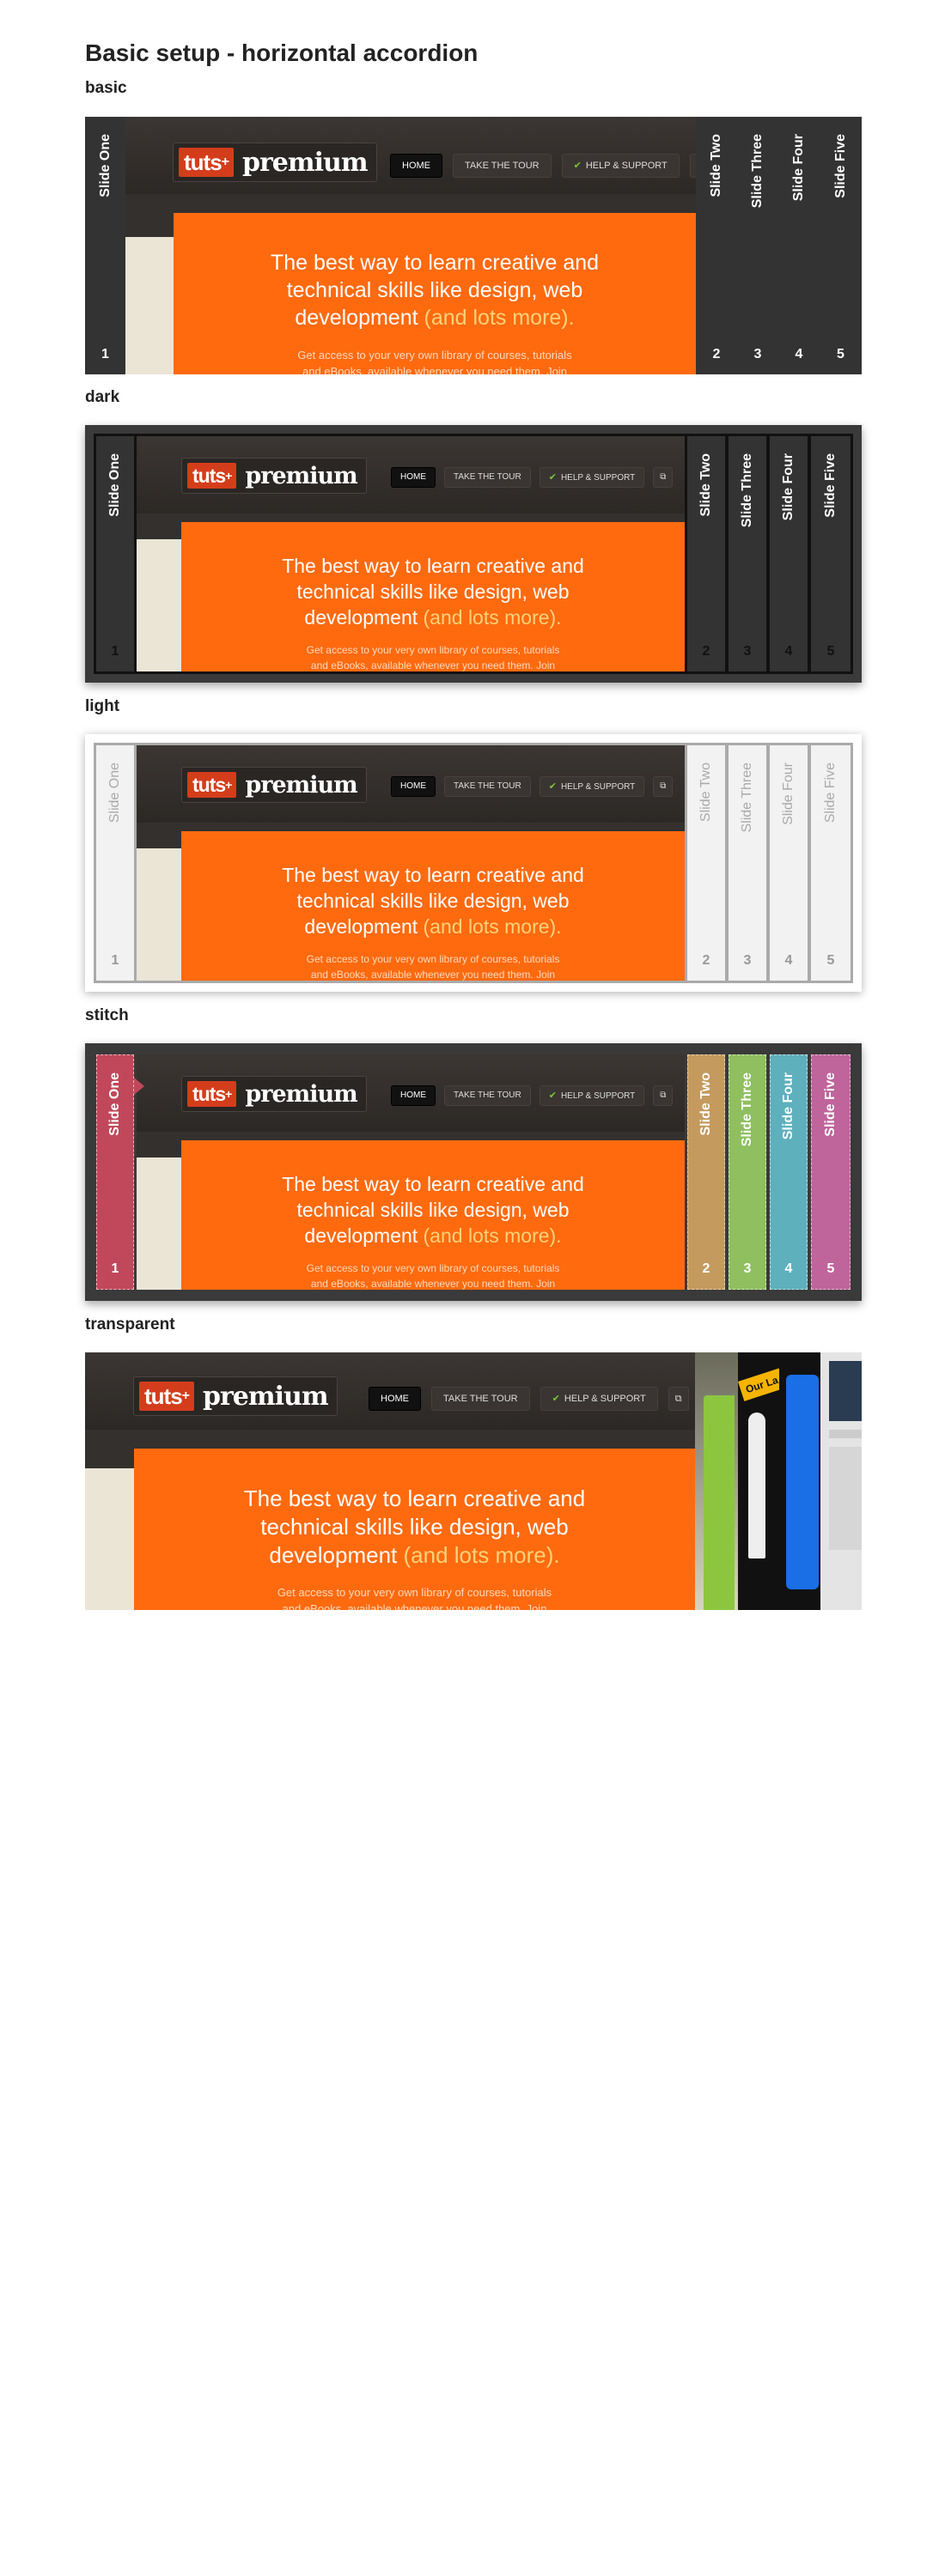  Describe the element at coordinates (716, 1481) in the screenshot. I see `slide-peek-two` at that location.